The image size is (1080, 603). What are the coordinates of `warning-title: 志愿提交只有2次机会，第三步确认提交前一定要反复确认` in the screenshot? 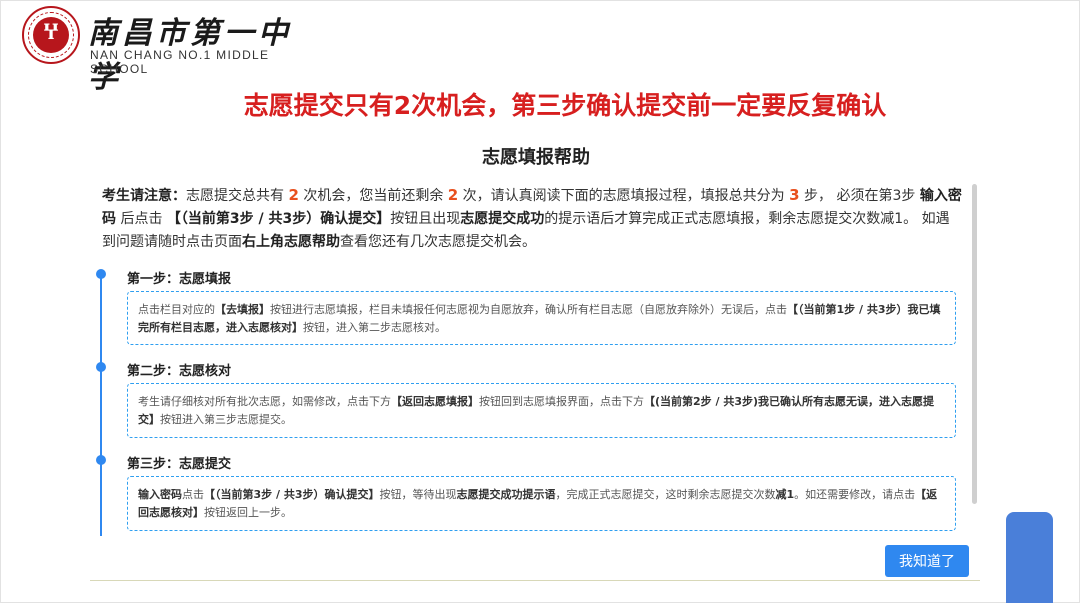 It's located at (565, 105).